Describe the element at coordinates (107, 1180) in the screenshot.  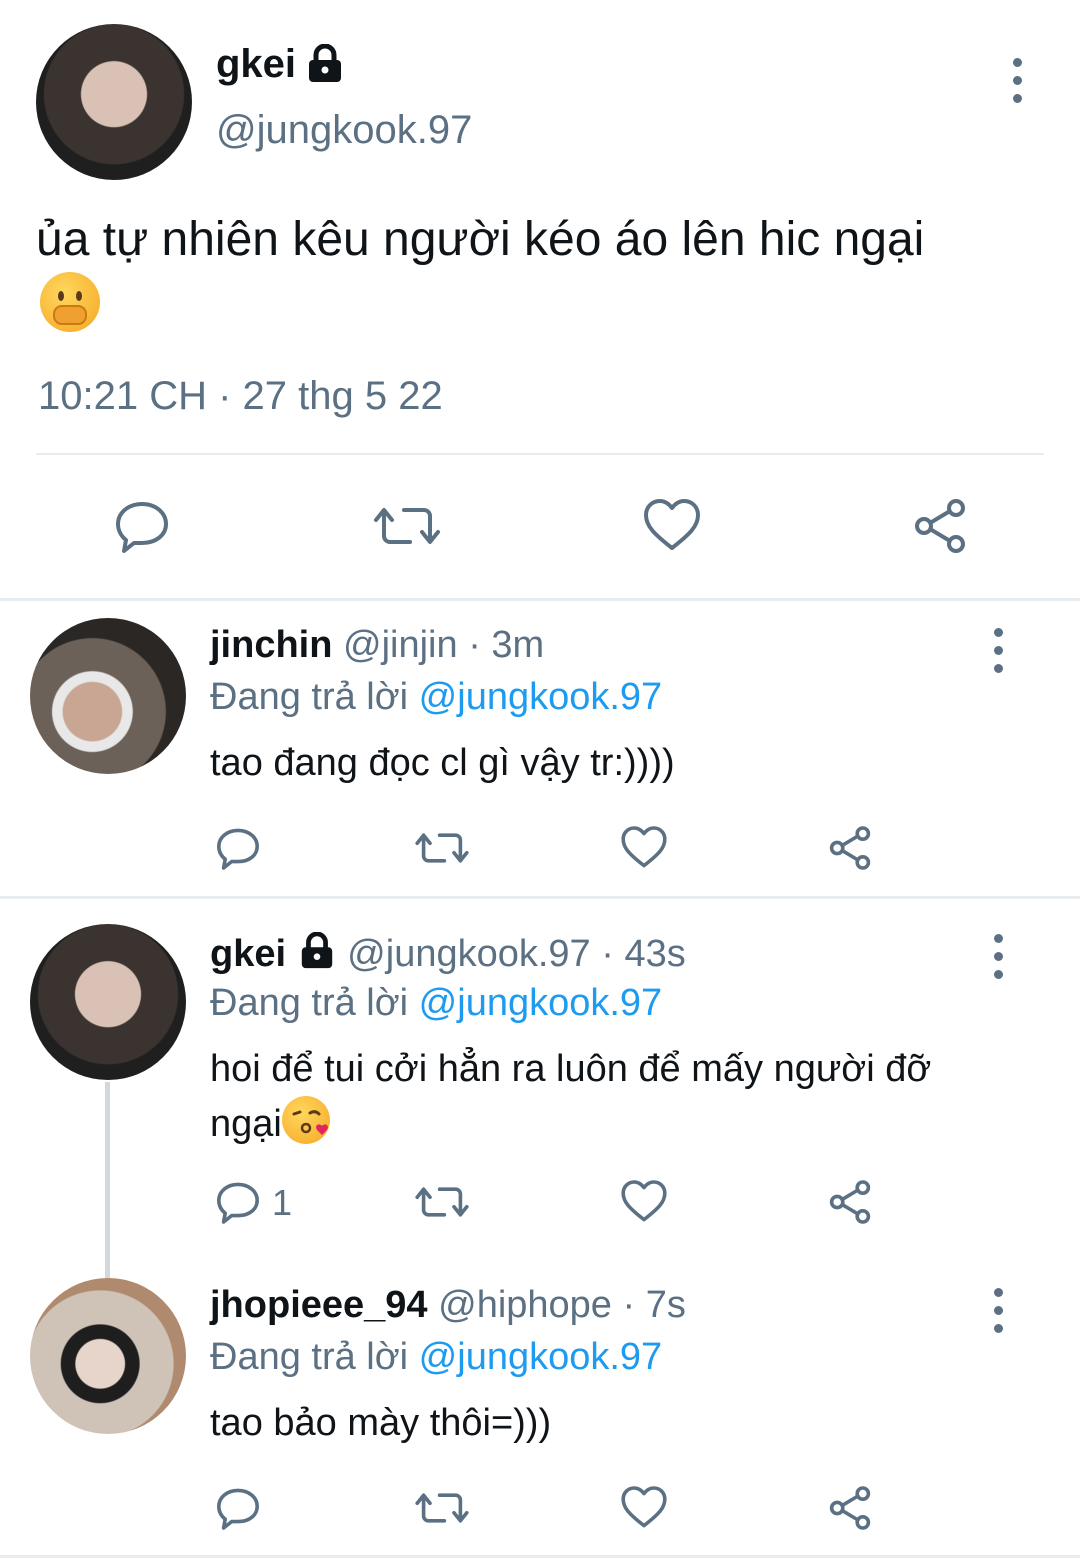
I see `thread-line` at that location.